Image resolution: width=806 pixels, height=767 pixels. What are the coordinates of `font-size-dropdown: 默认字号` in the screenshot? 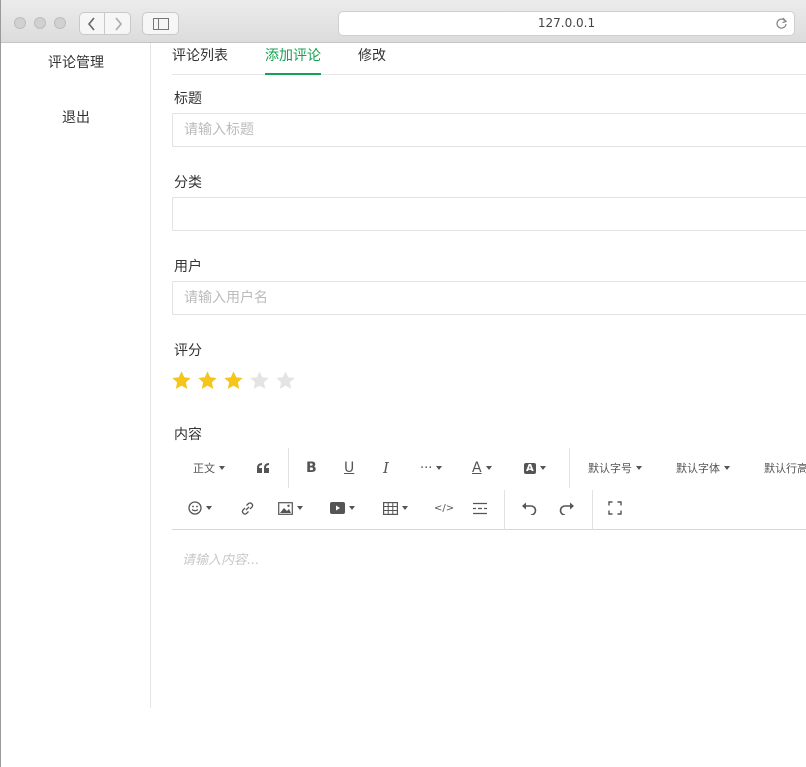 It's located at (615, 468).